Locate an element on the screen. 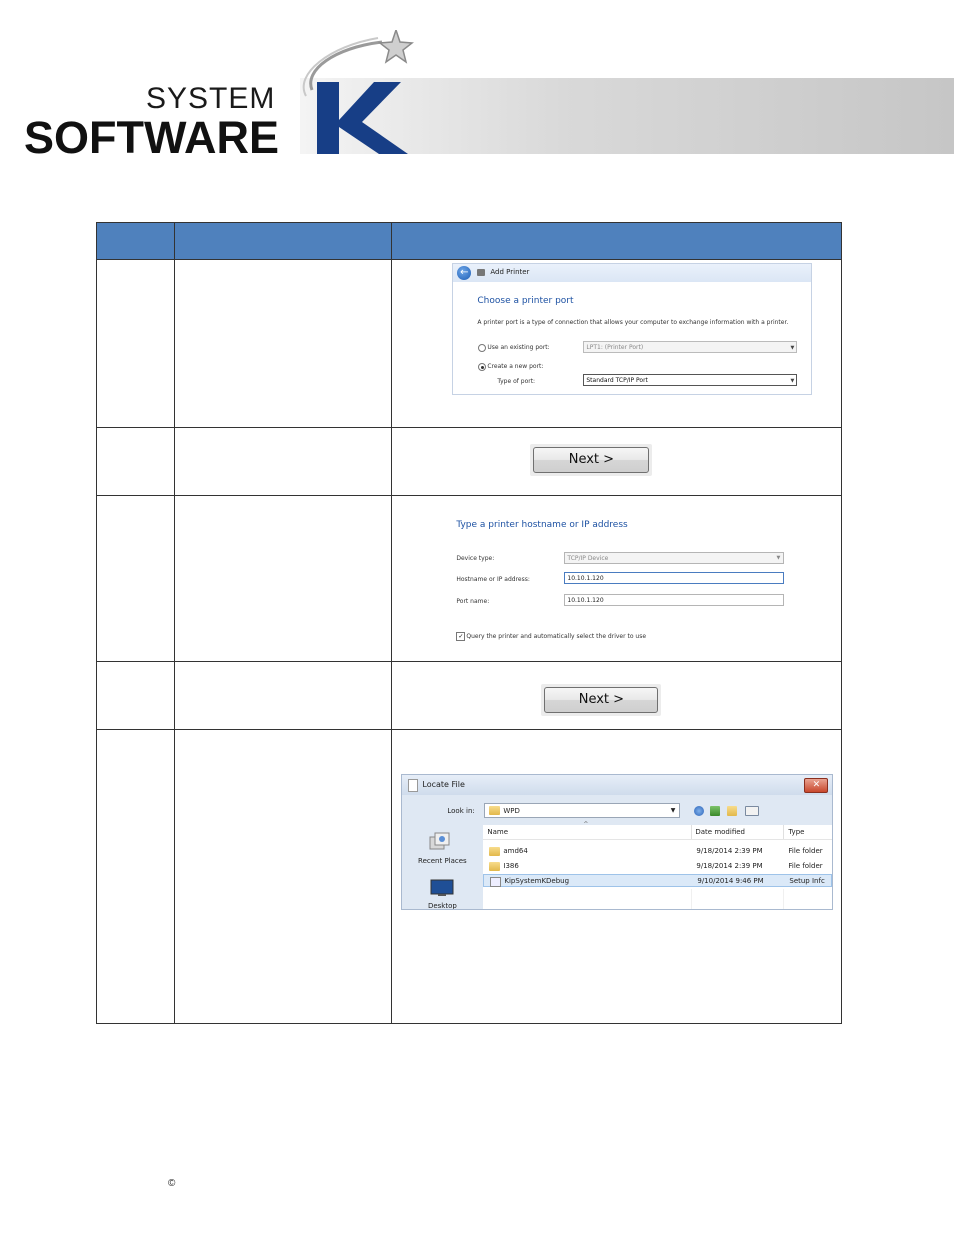 Image resolution: width=954 pixels, height=1235 pixels. port-type-value: Standard TCP/IP Port is located at coordinates (617, 380).